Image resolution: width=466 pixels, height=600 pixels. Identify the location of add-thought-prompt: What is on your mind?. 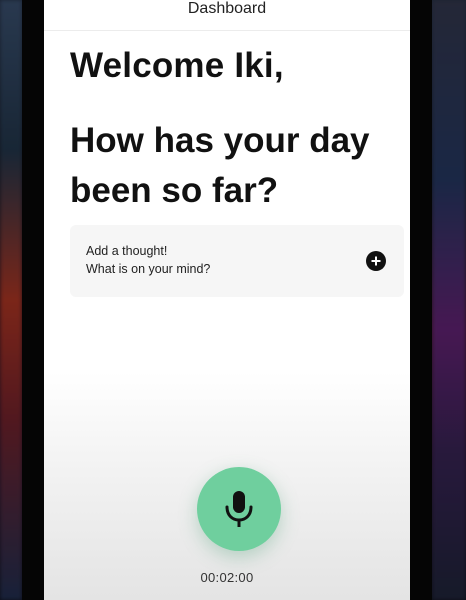
(148, 269).